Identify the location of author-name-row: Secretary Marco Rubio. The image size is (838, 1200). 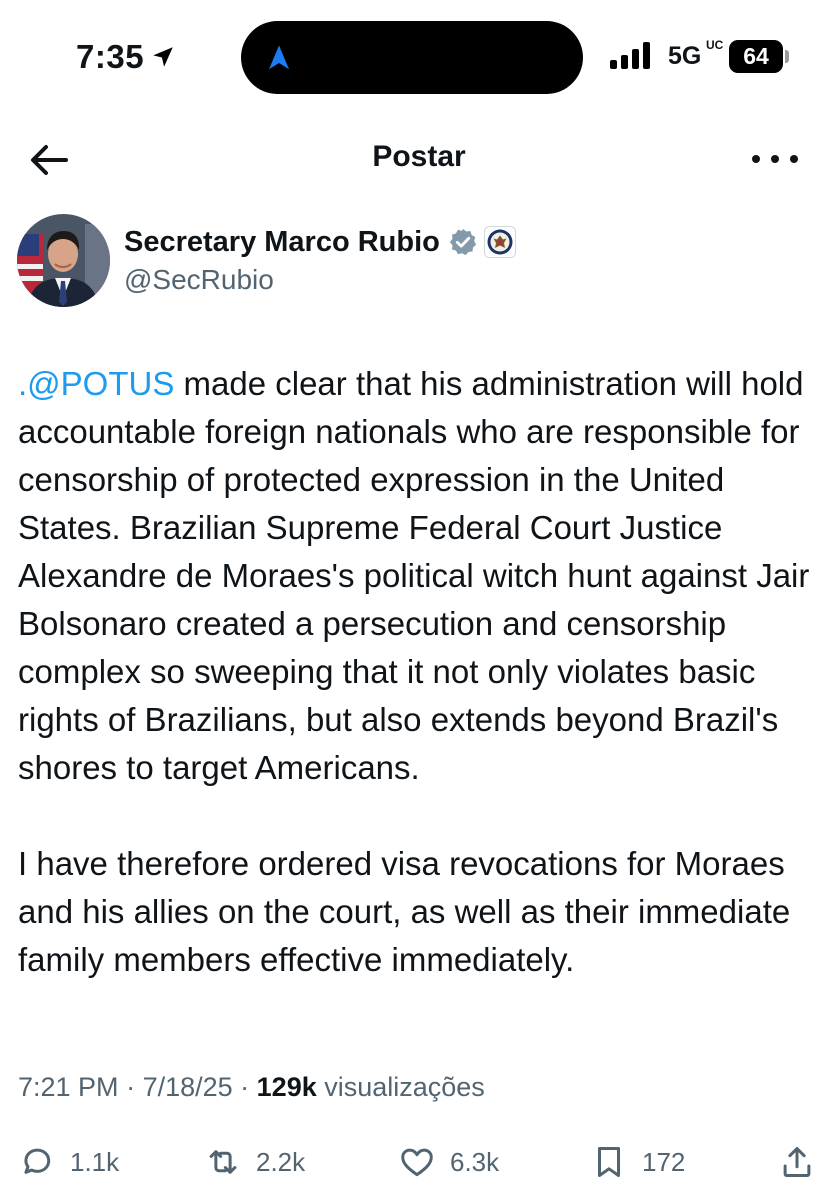
(320, 242).